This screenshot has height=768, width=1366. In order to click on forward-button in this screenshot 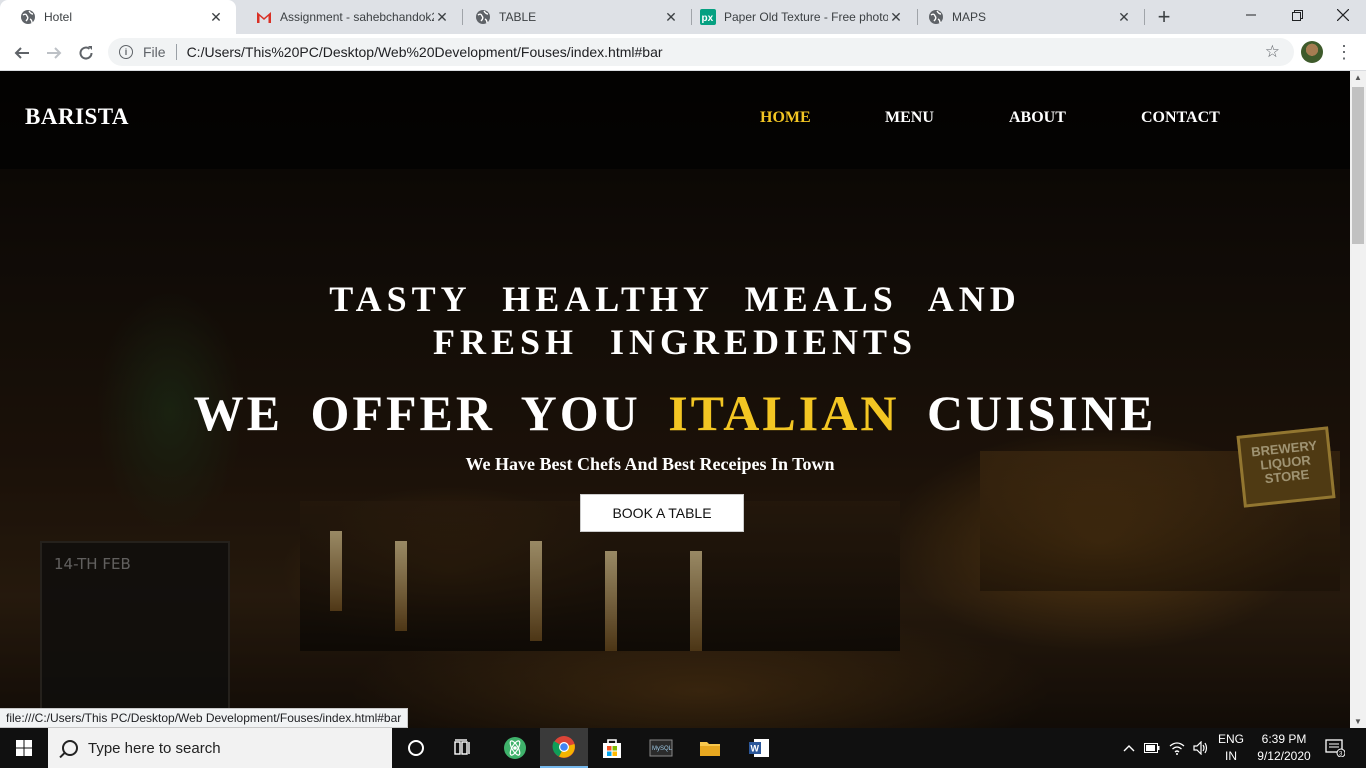, I will do `click(54, 53)`.